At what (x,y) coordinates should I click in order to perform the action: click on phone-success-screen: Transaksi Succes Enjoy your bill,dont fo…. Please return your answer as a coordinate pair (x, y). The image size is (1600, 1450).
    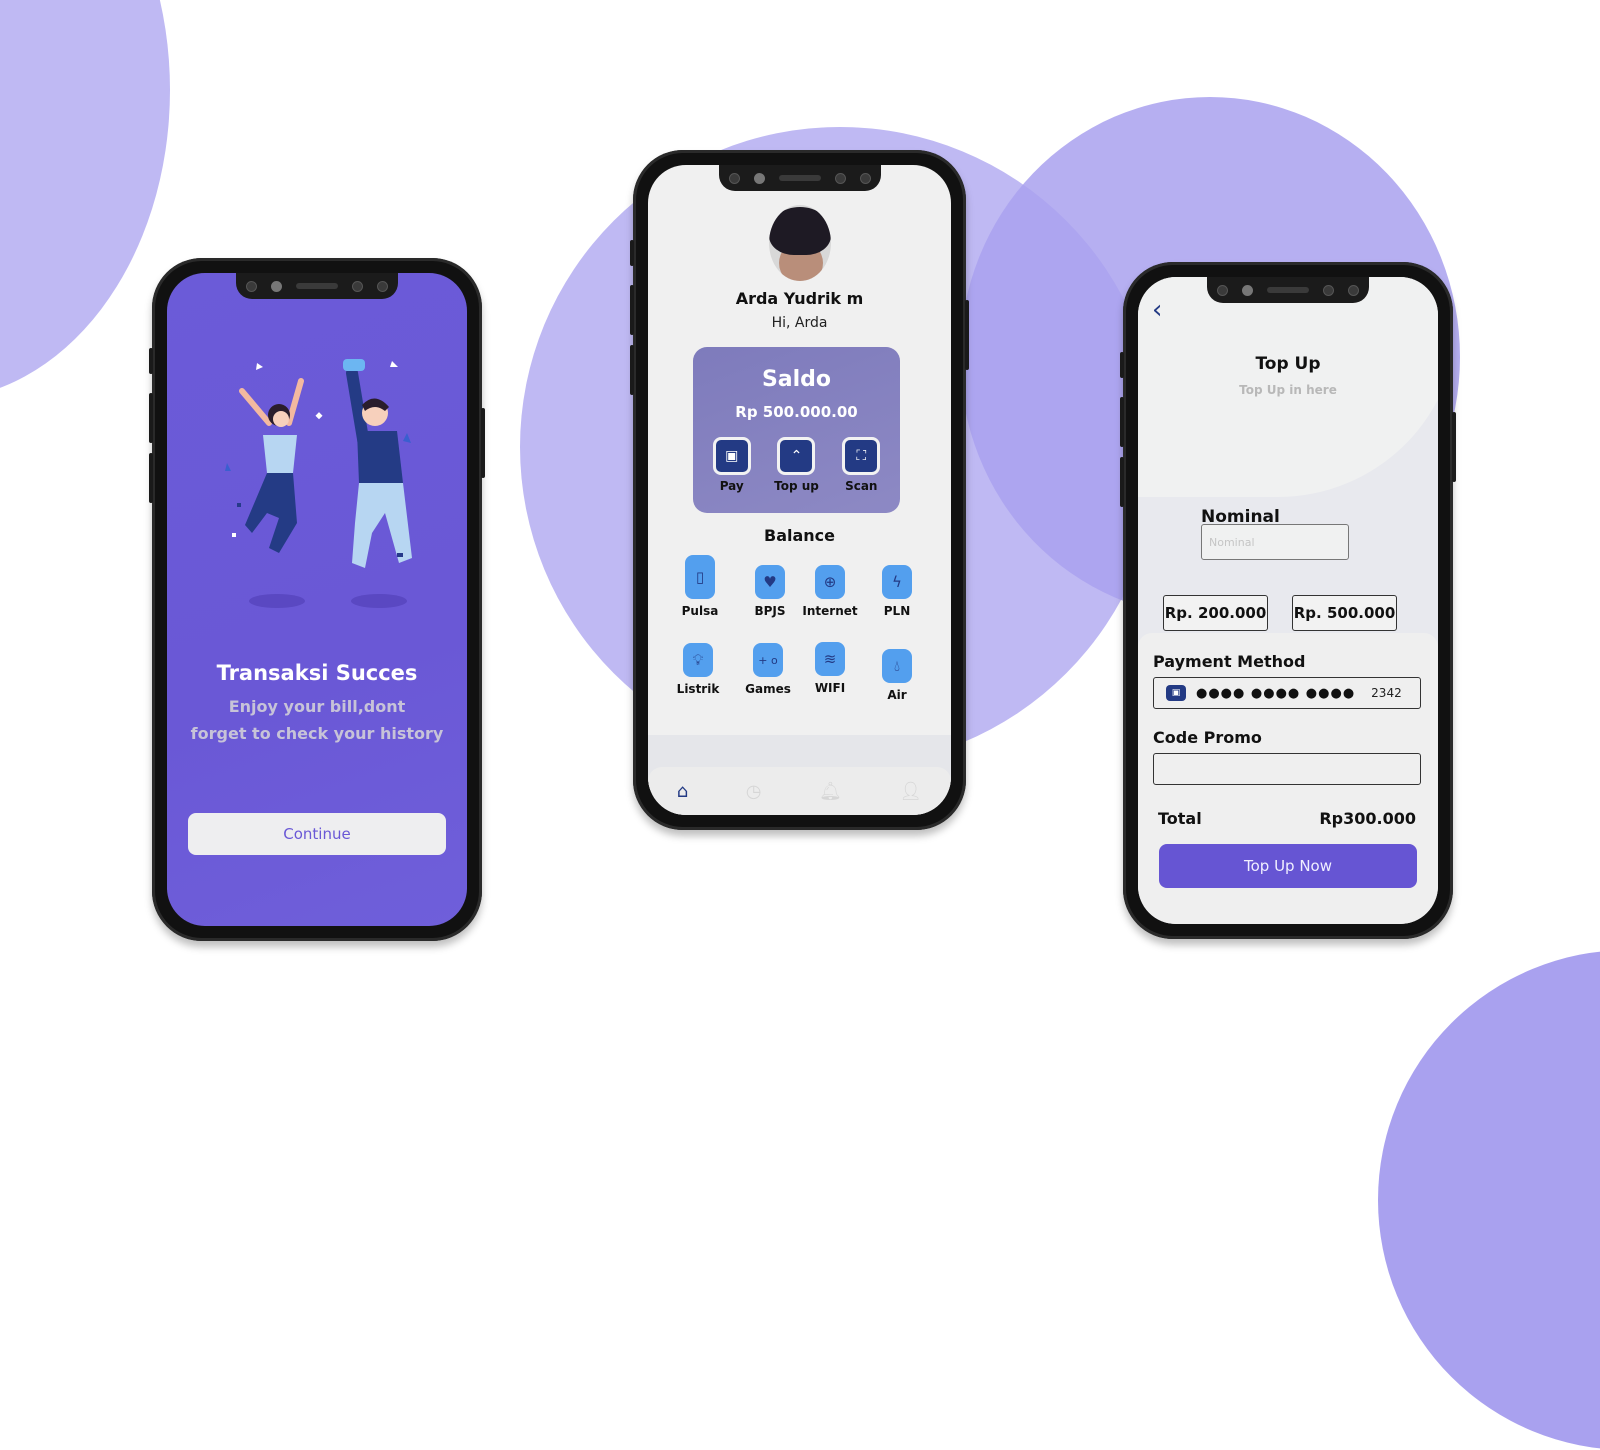
    Looking at the image, I should click on (317, 599).